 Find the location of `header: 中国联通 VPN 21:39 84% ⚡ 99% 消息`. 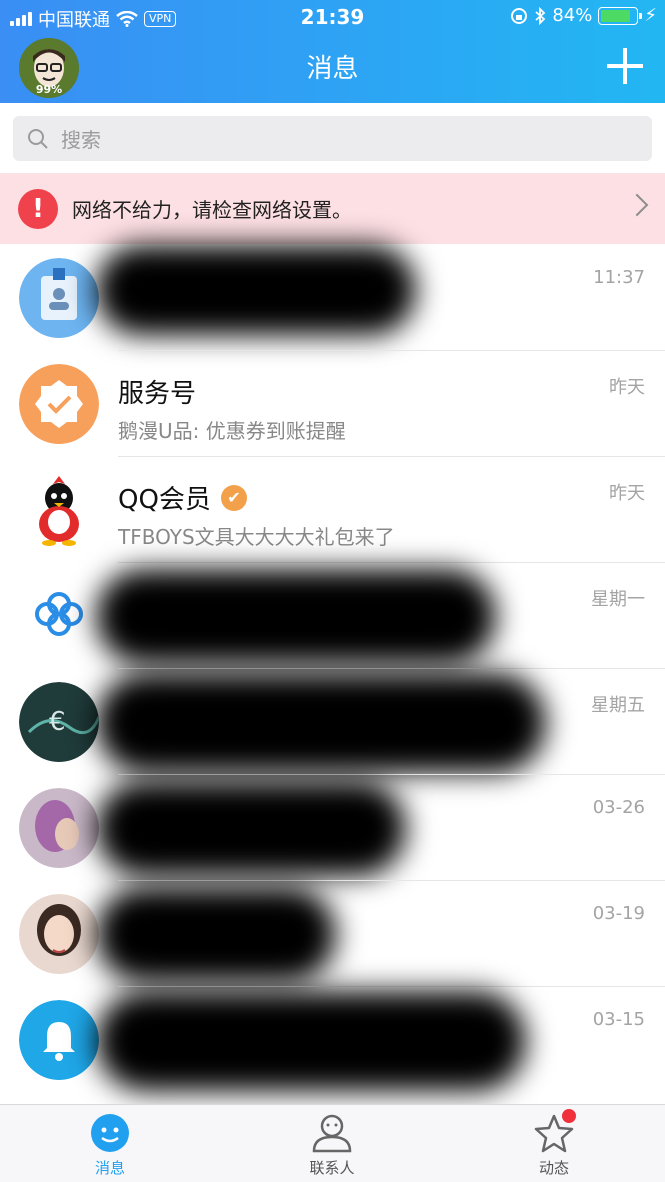

header: 中国联通 VPN 21:39 84% ⚡ 99% 消息 is located at coordinates (332, 51).